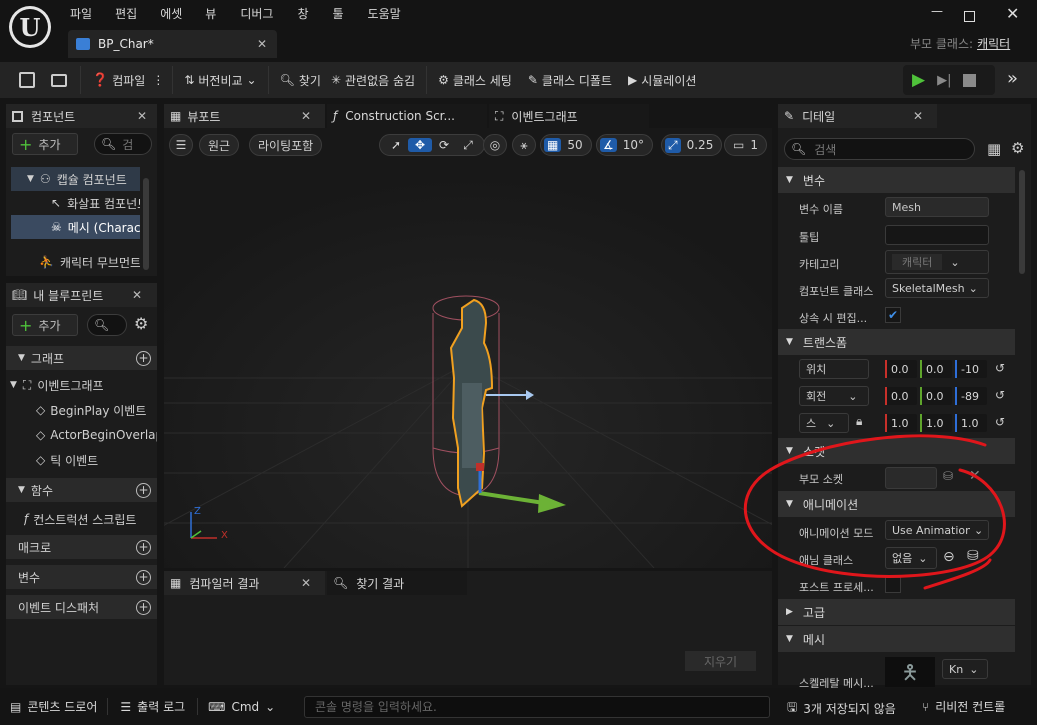  What do you see at coordinates (971, 396) in the screenshot?
I see `rotation-z: -89` at bounding box center [971, 396].